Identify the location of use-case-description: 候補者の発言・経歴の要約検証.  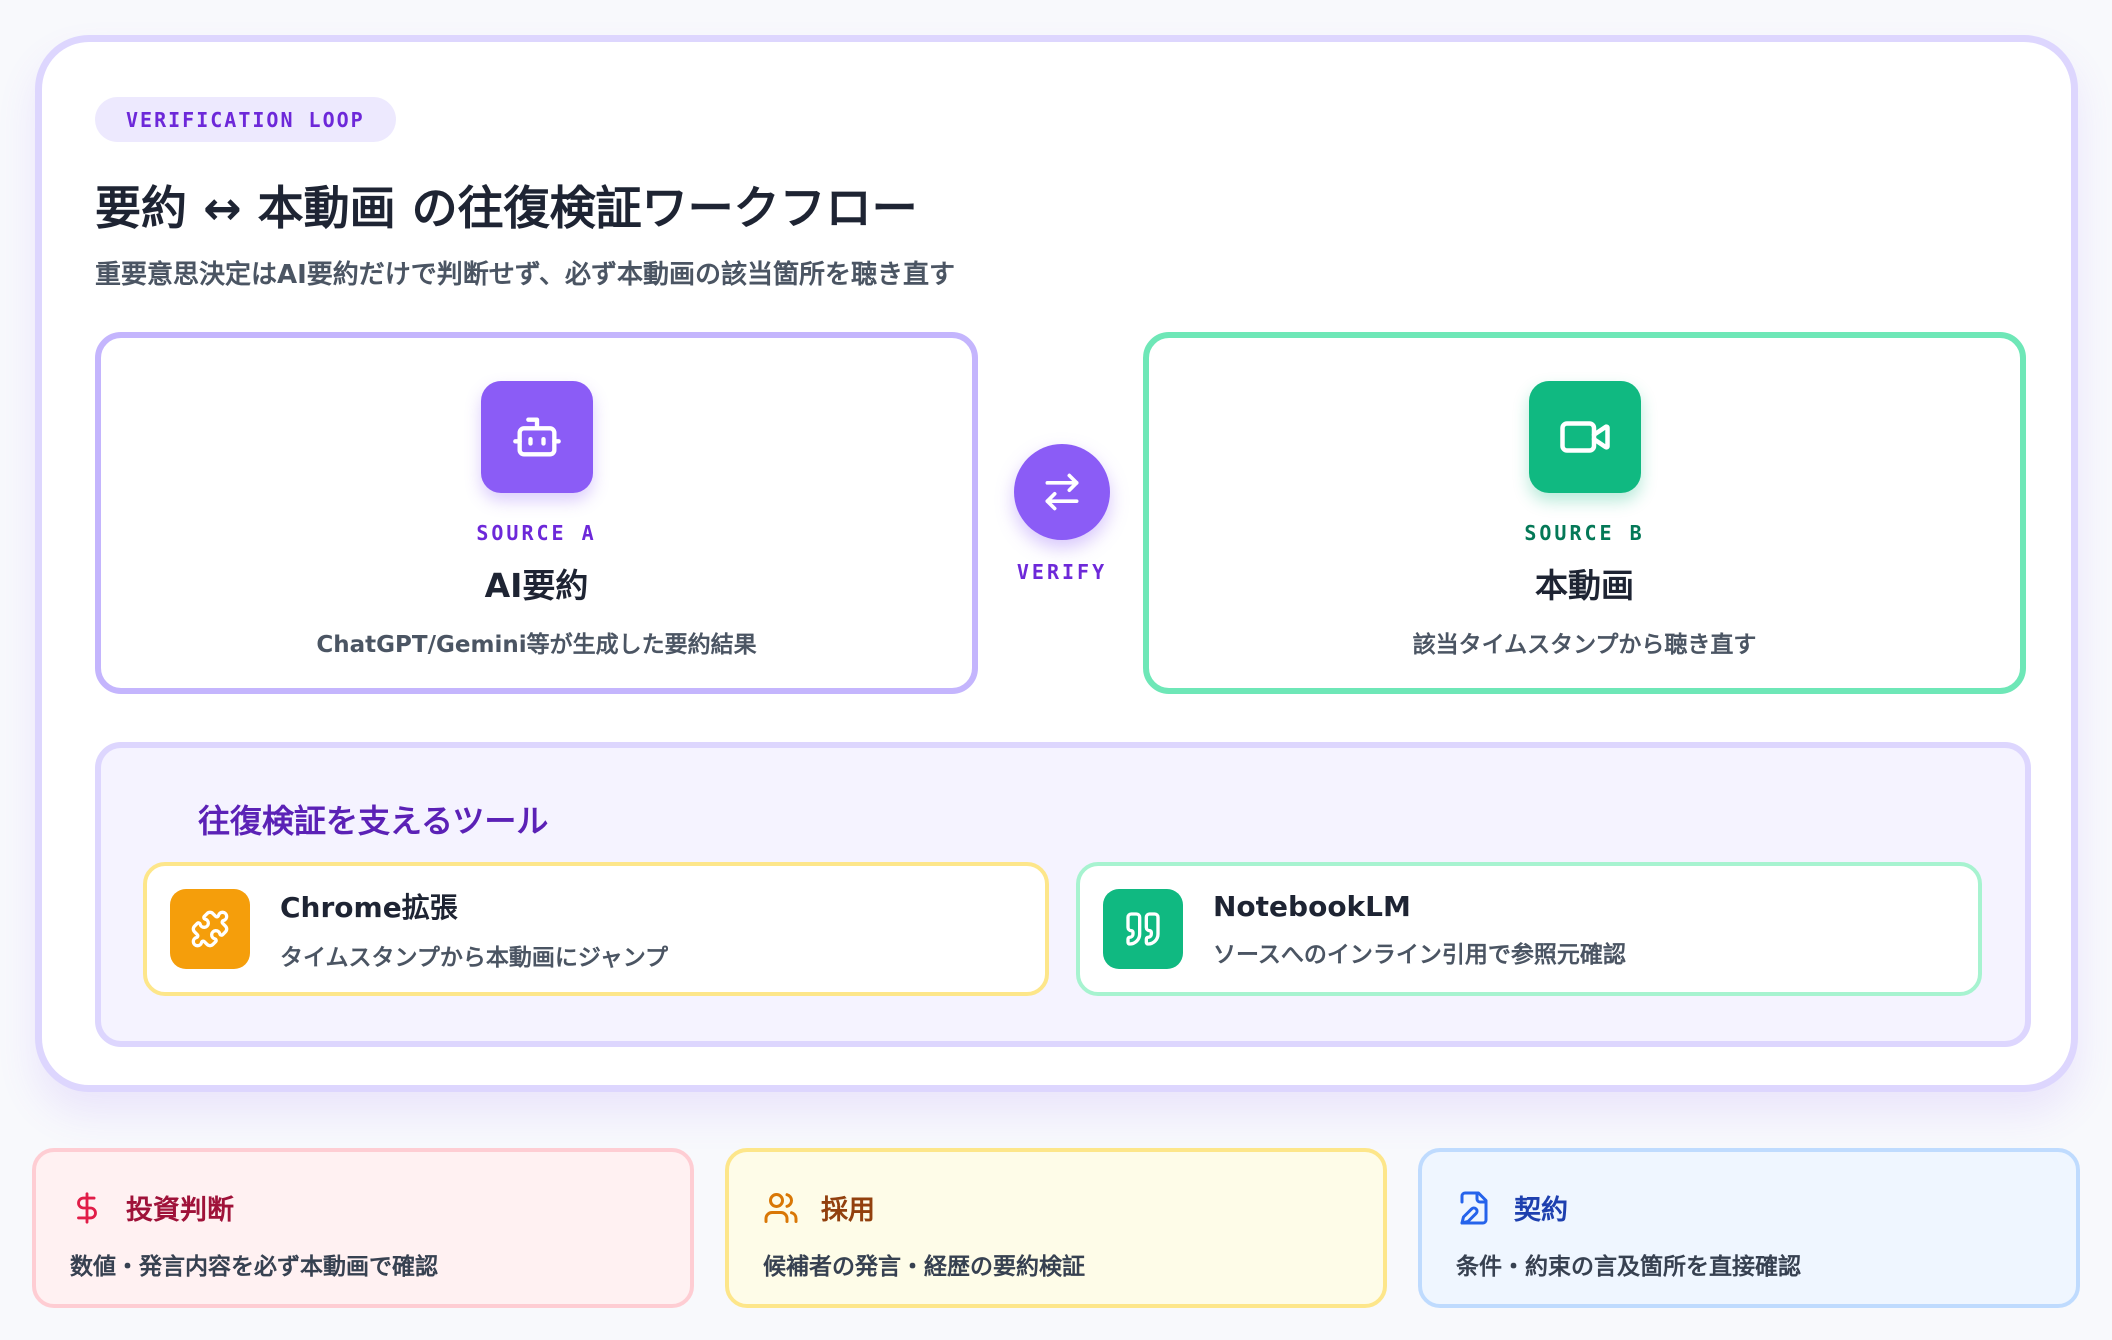
(924, 1267).